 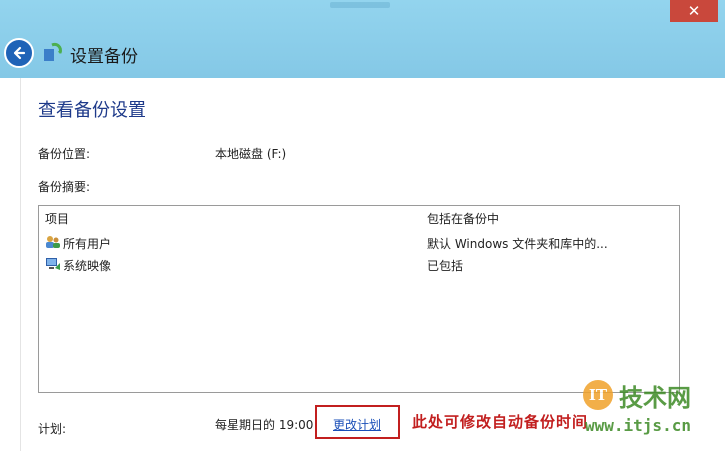 What do you see at coordinates (52, 429) in the screenshot?
I see `schedule-label: 计划:` at bounding box center [52, 429].